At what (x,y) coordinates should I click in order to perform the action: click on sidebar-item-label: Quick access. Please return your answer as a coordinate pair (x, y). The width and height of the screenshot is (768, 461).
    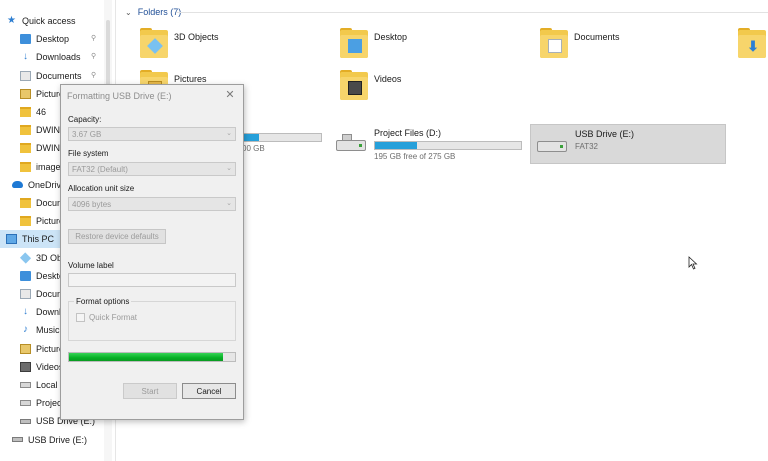
    Looking at the image, I should click on (49, 21).